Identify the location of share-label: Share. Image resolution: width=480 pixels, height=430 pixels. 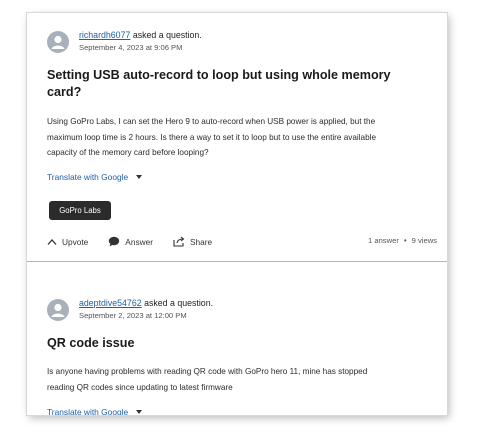
(201, 241).